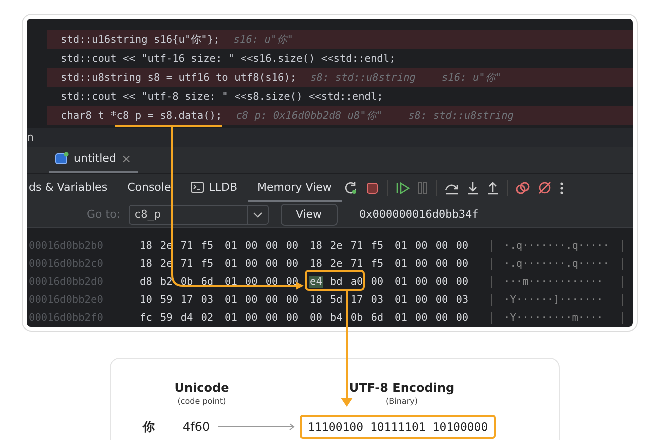 This screenshot has height=440, width=656. What do you see at coordinates (166, 282) in the screenshot?
I see `hex-byte: b2` at bounding box center [166, 282].